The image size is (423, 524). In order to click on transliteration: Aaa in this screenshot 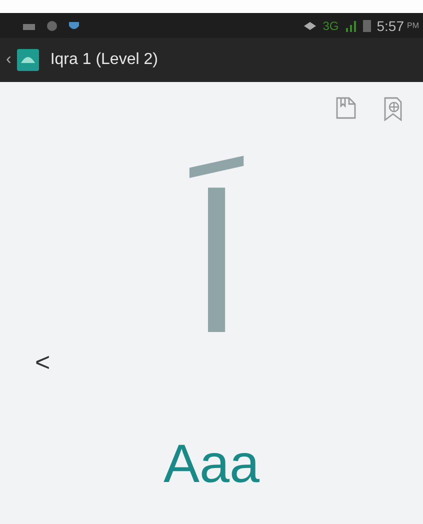, I will do `click(211, 464)`.